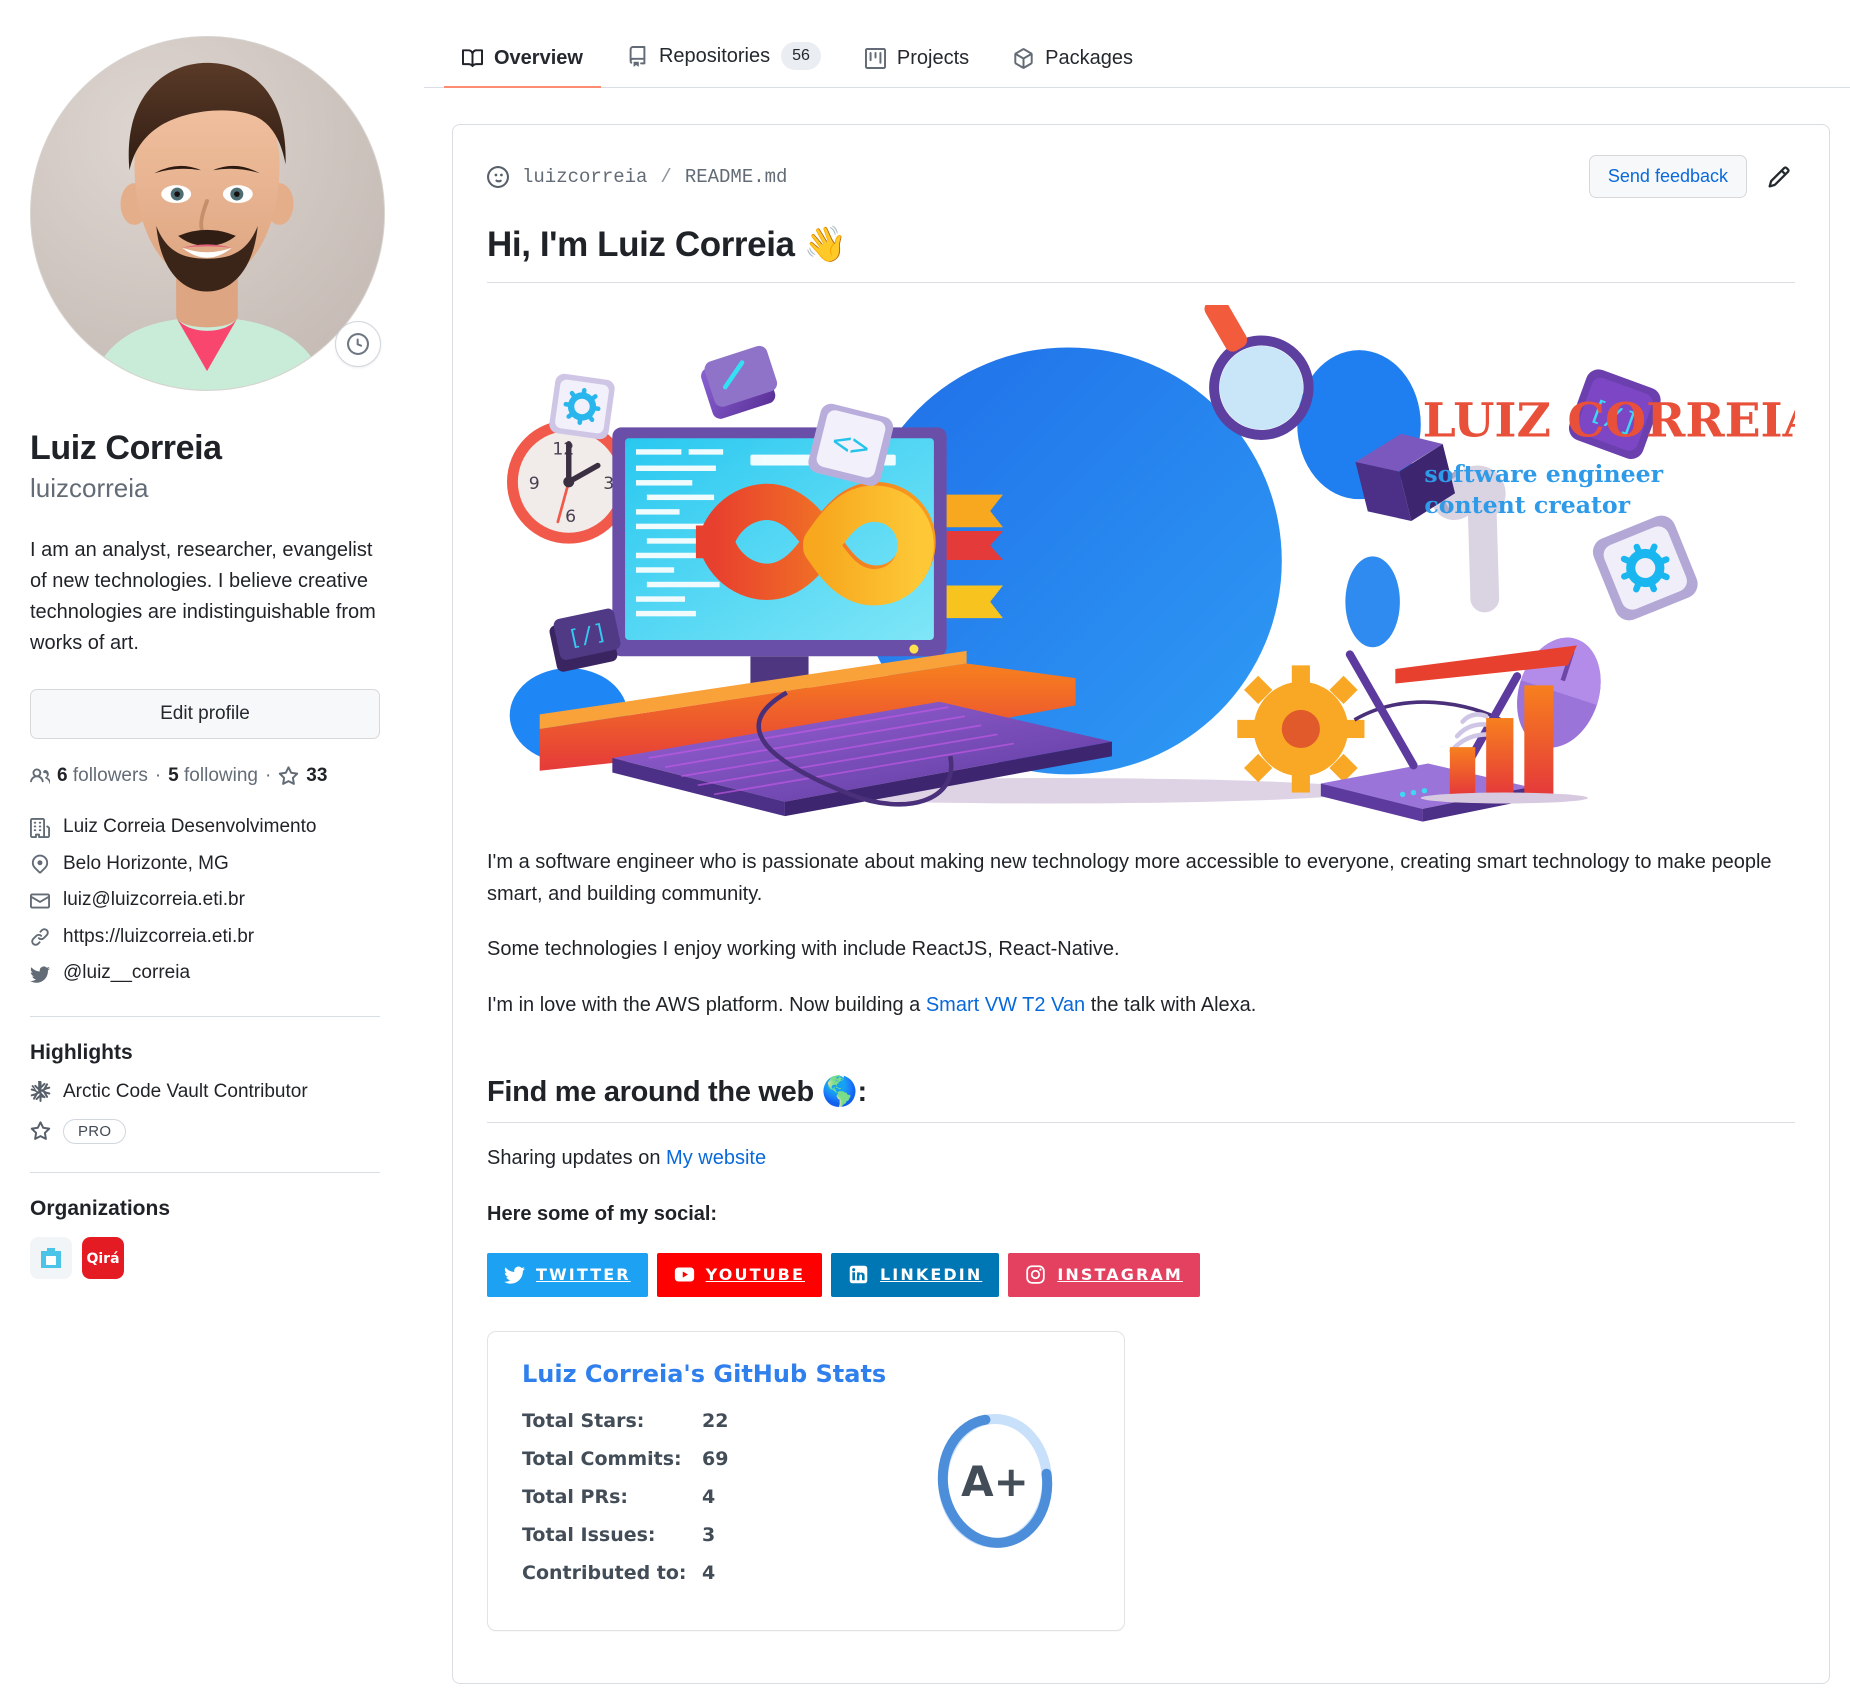 The width and height of the screenshot is (1850, 1704). I want to click on followers-count: 6, so click(62, 775).